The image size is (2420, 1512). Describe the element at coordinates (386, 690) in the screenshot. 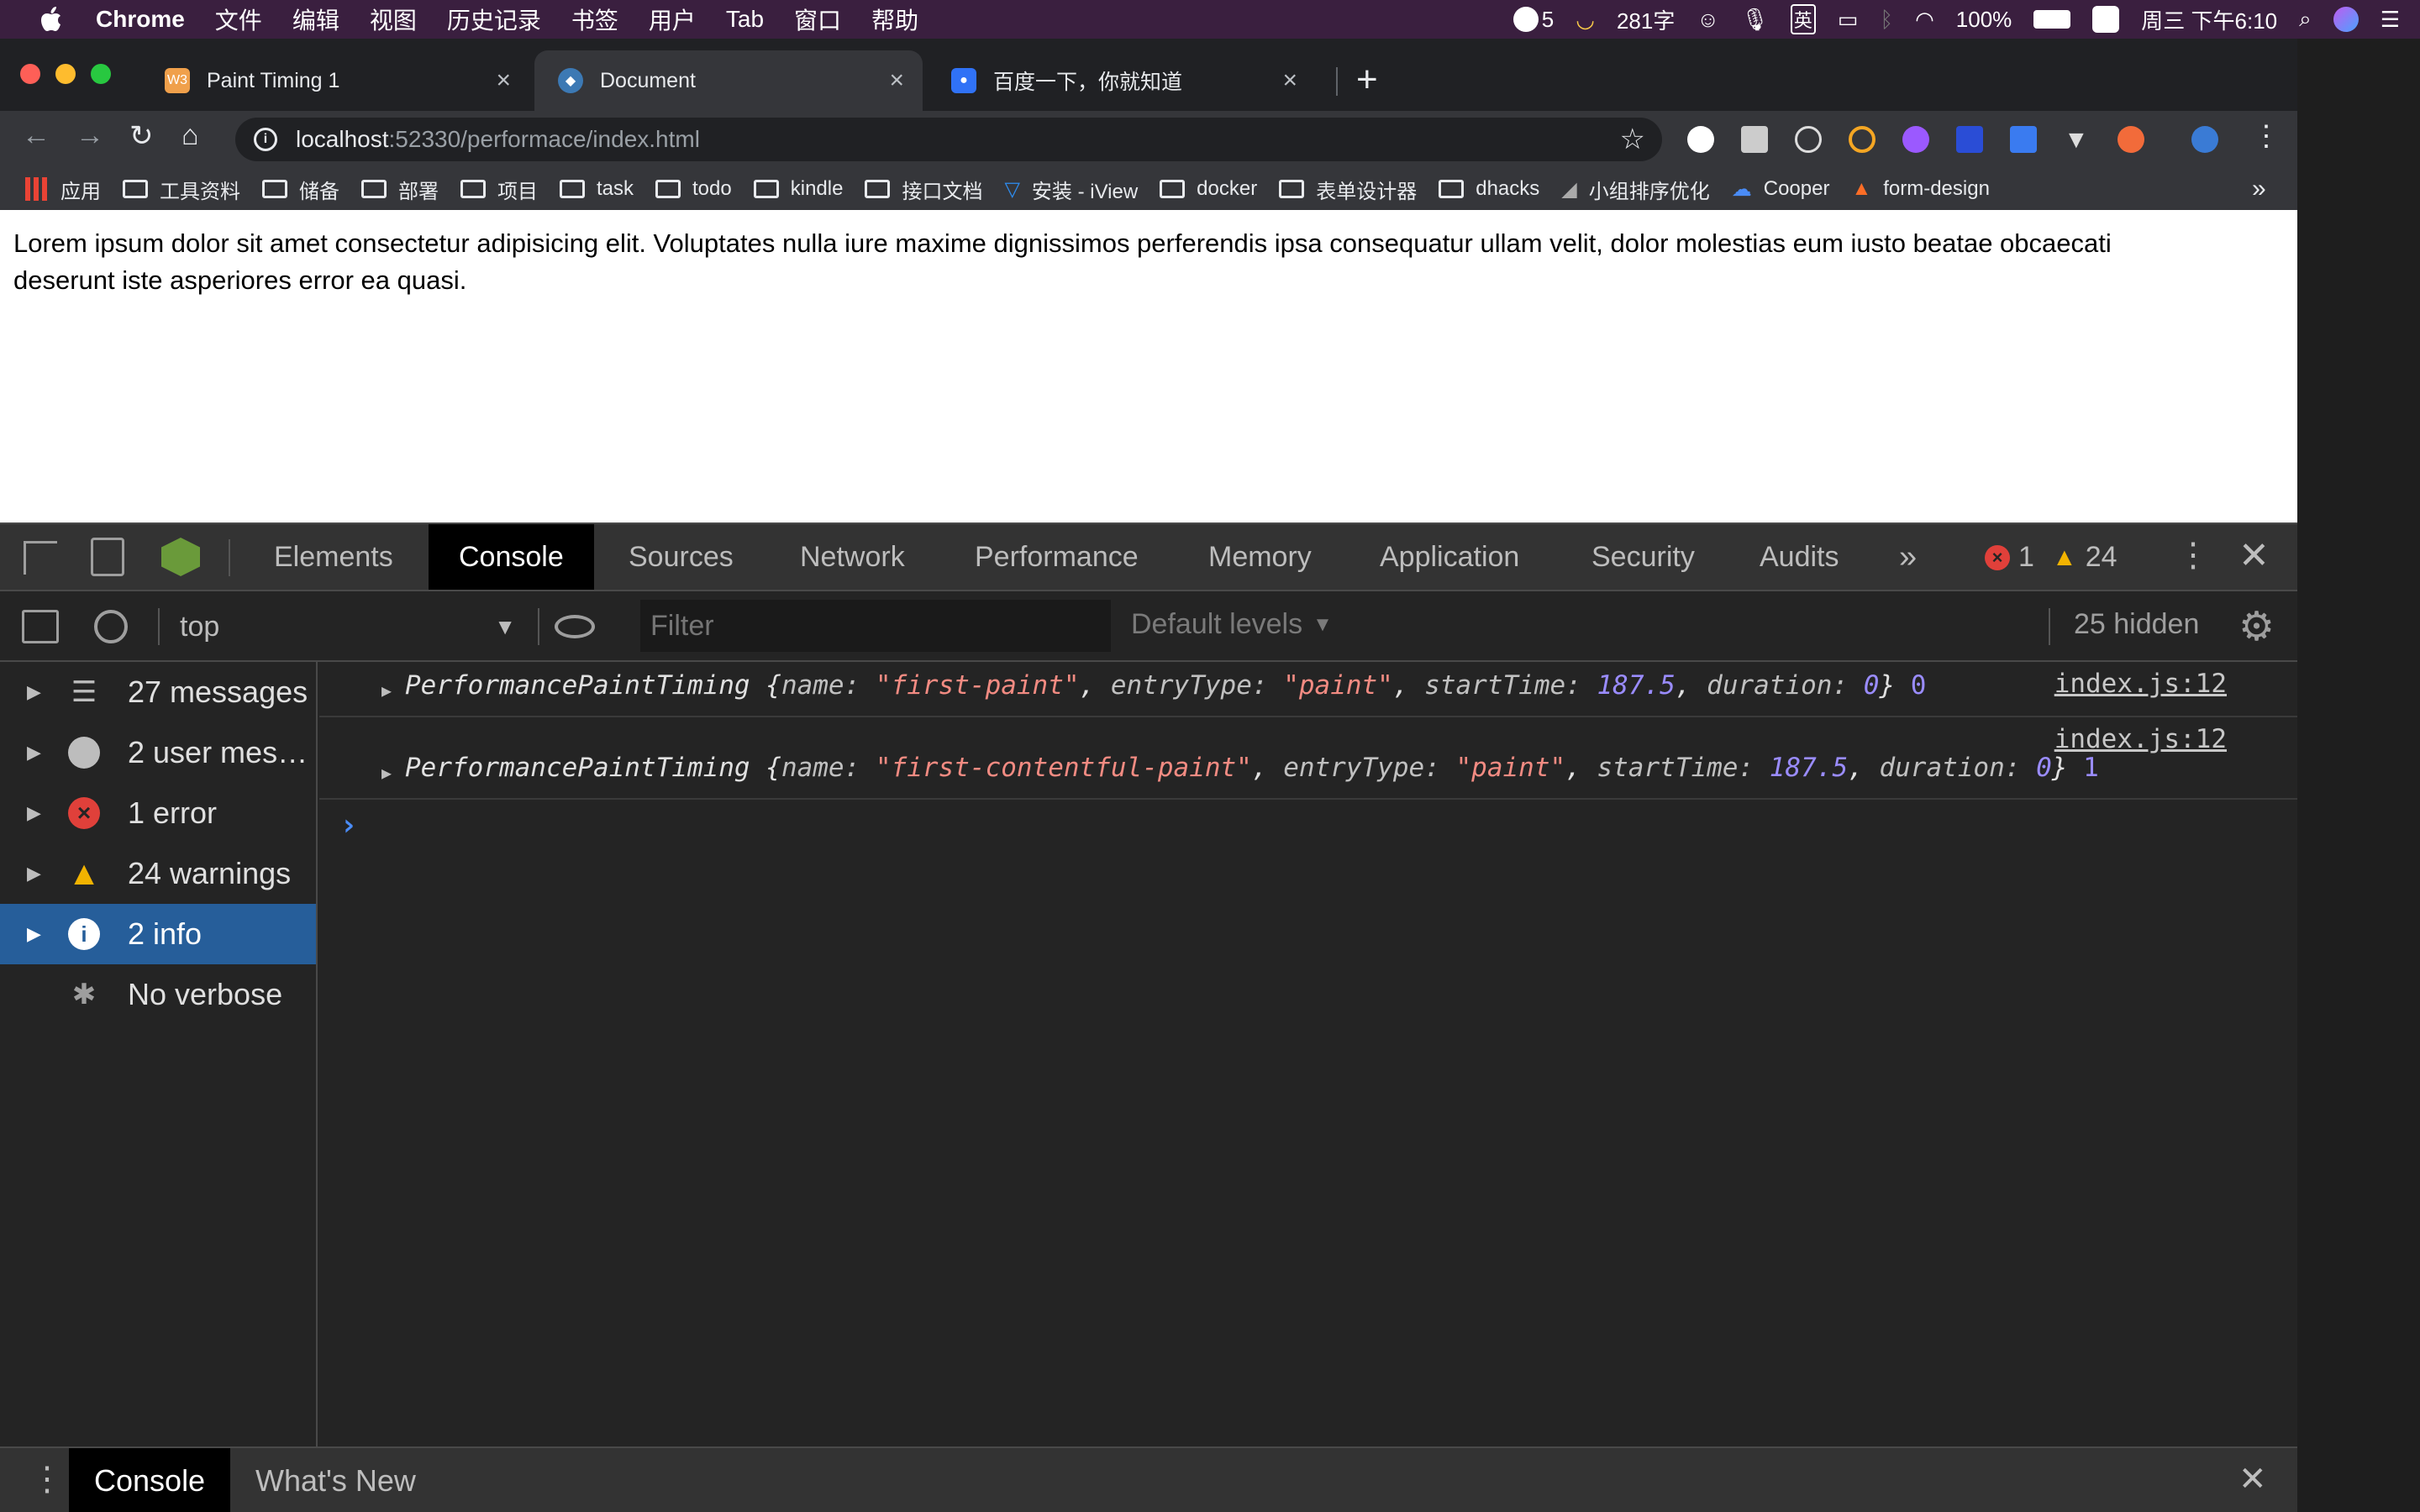

I see `expand-object-icon: ▶` at that location.